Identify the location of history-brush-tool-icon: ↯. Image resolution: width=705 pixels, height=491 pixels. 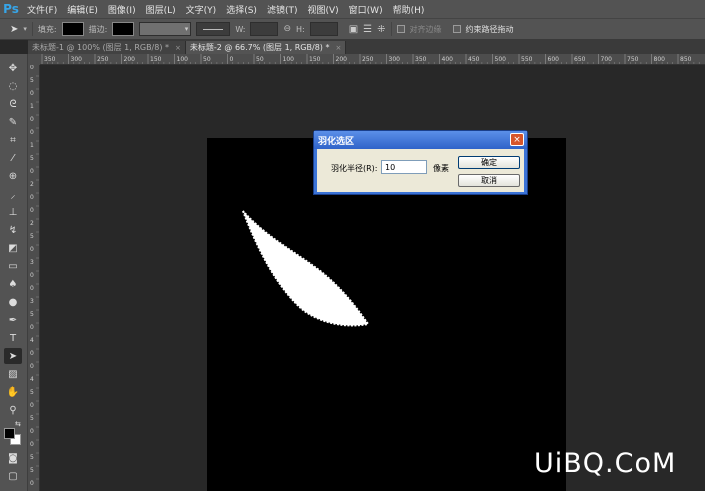
(13, 230).